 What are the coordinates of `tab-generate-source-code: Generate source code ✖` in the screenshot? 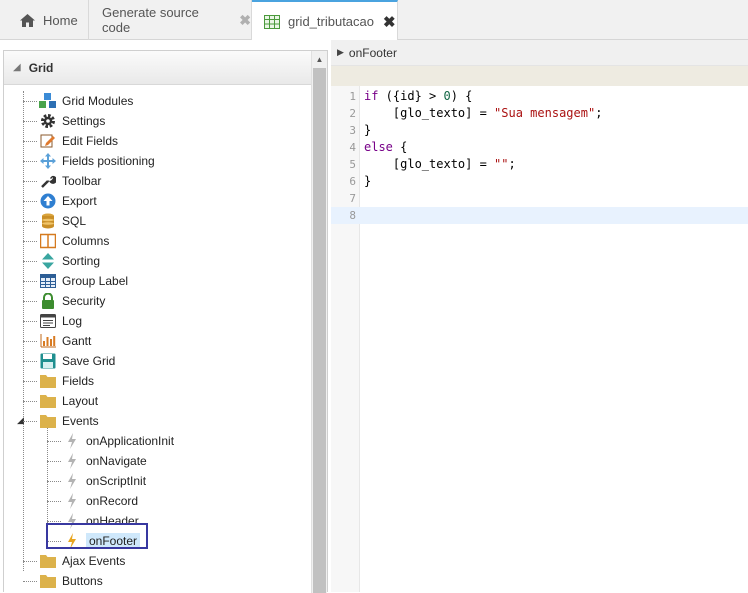 It's located at (170, 20).